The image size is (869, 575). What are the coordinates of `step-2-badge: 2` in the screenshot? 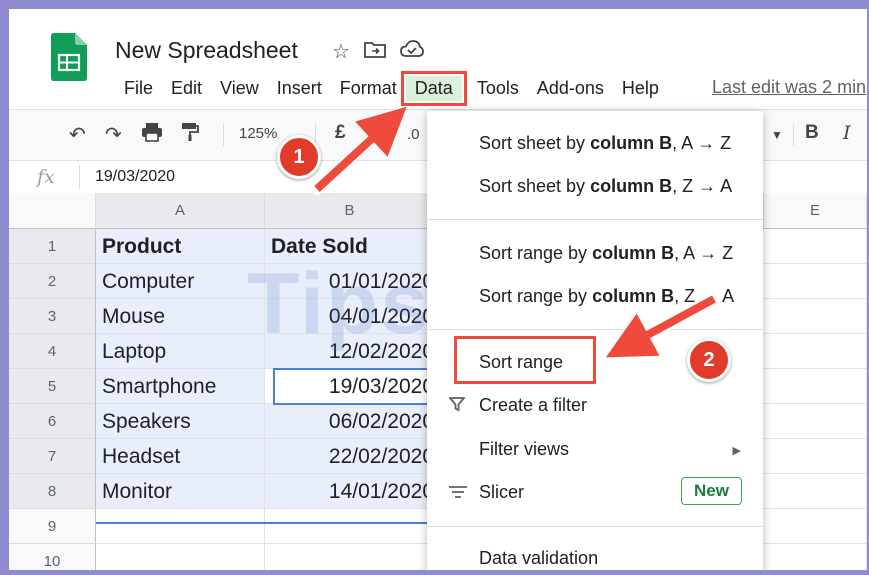 It's located at (709, 360).